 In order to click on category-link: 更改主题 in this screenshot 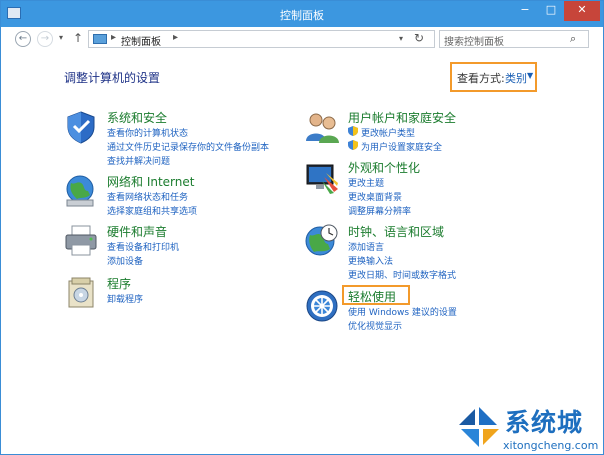, I will do `click(366, 182)`.